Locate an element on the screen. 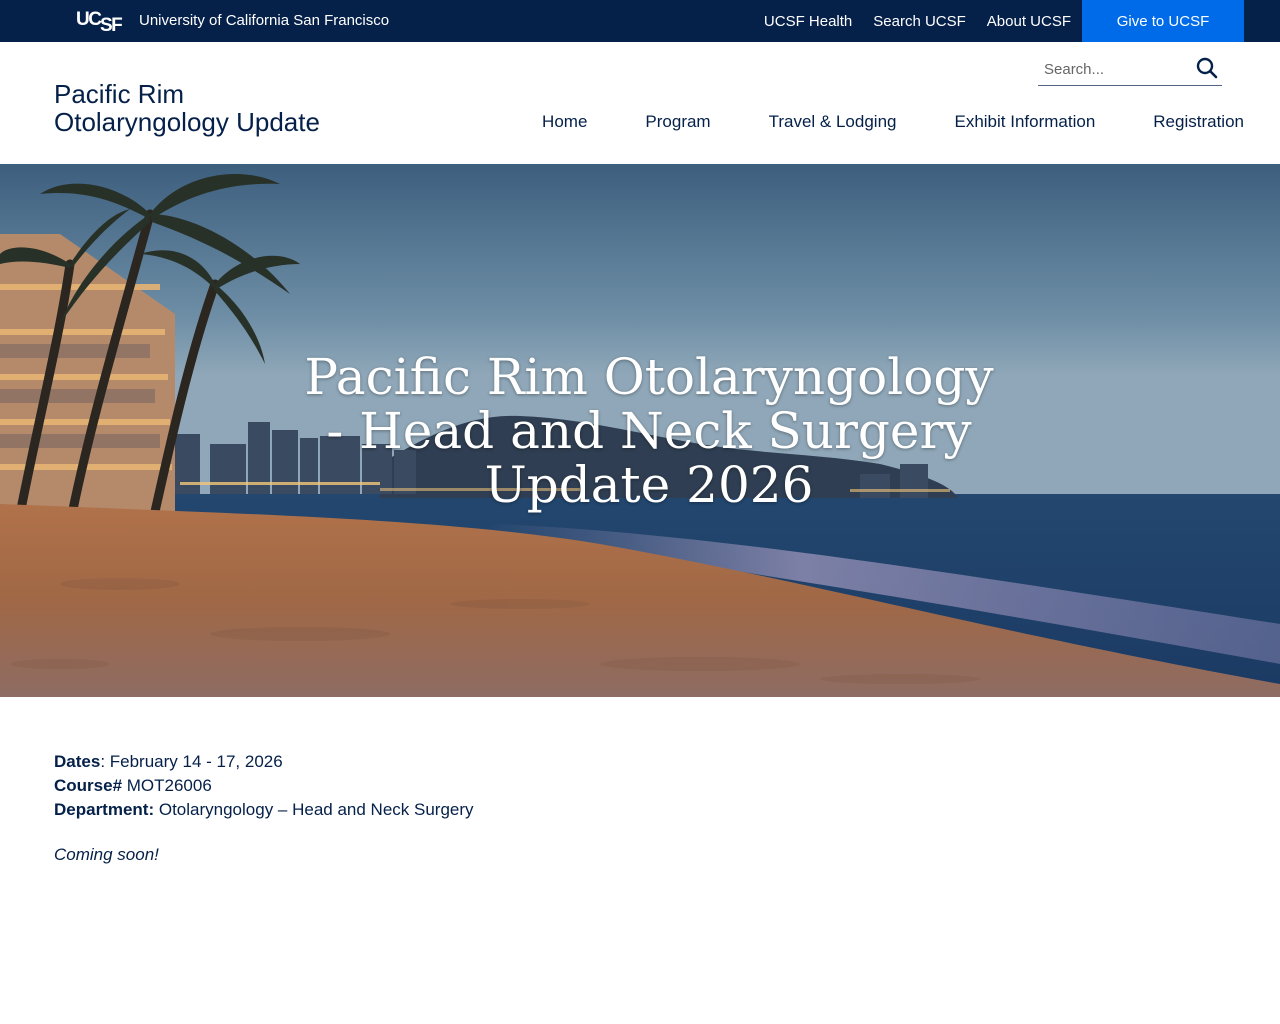 The image size is (1280, 1024). svg-text: SF is located at coordinates (111, 24).